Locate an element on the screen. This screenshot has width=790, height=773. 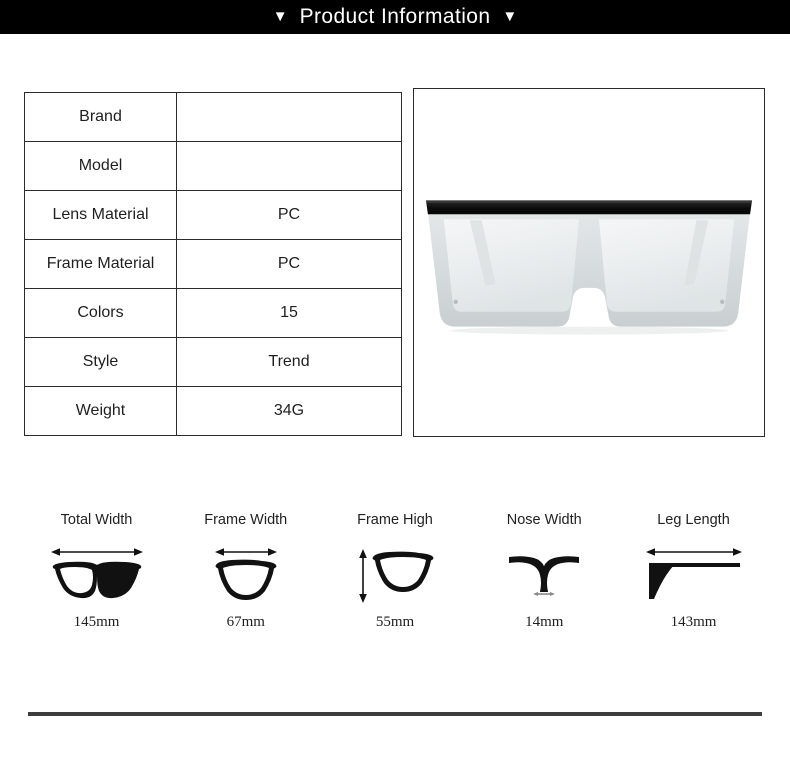
measurement-total-width: Total Width 145mm is located at coordinates (96, 571).